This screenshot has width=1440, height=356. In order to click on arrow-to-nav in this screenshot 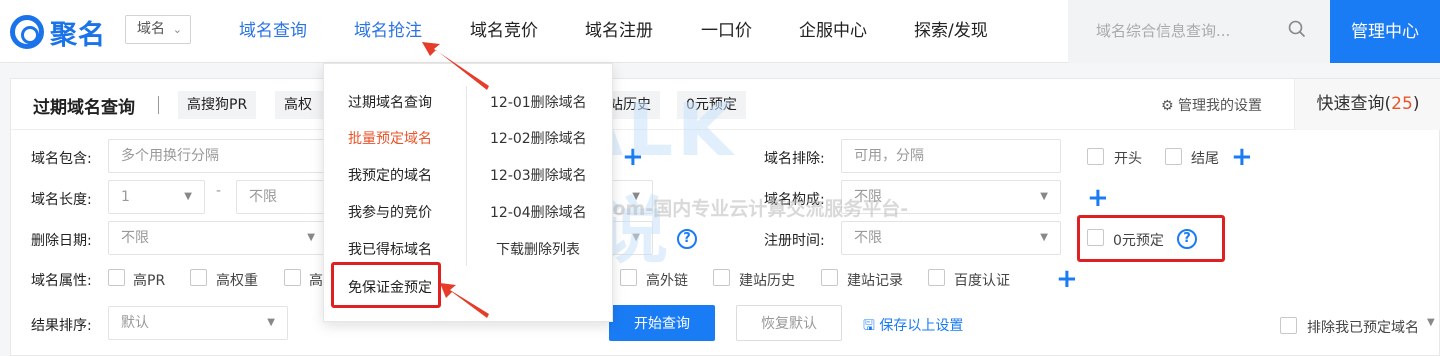, I will do `click(455, 66)`.